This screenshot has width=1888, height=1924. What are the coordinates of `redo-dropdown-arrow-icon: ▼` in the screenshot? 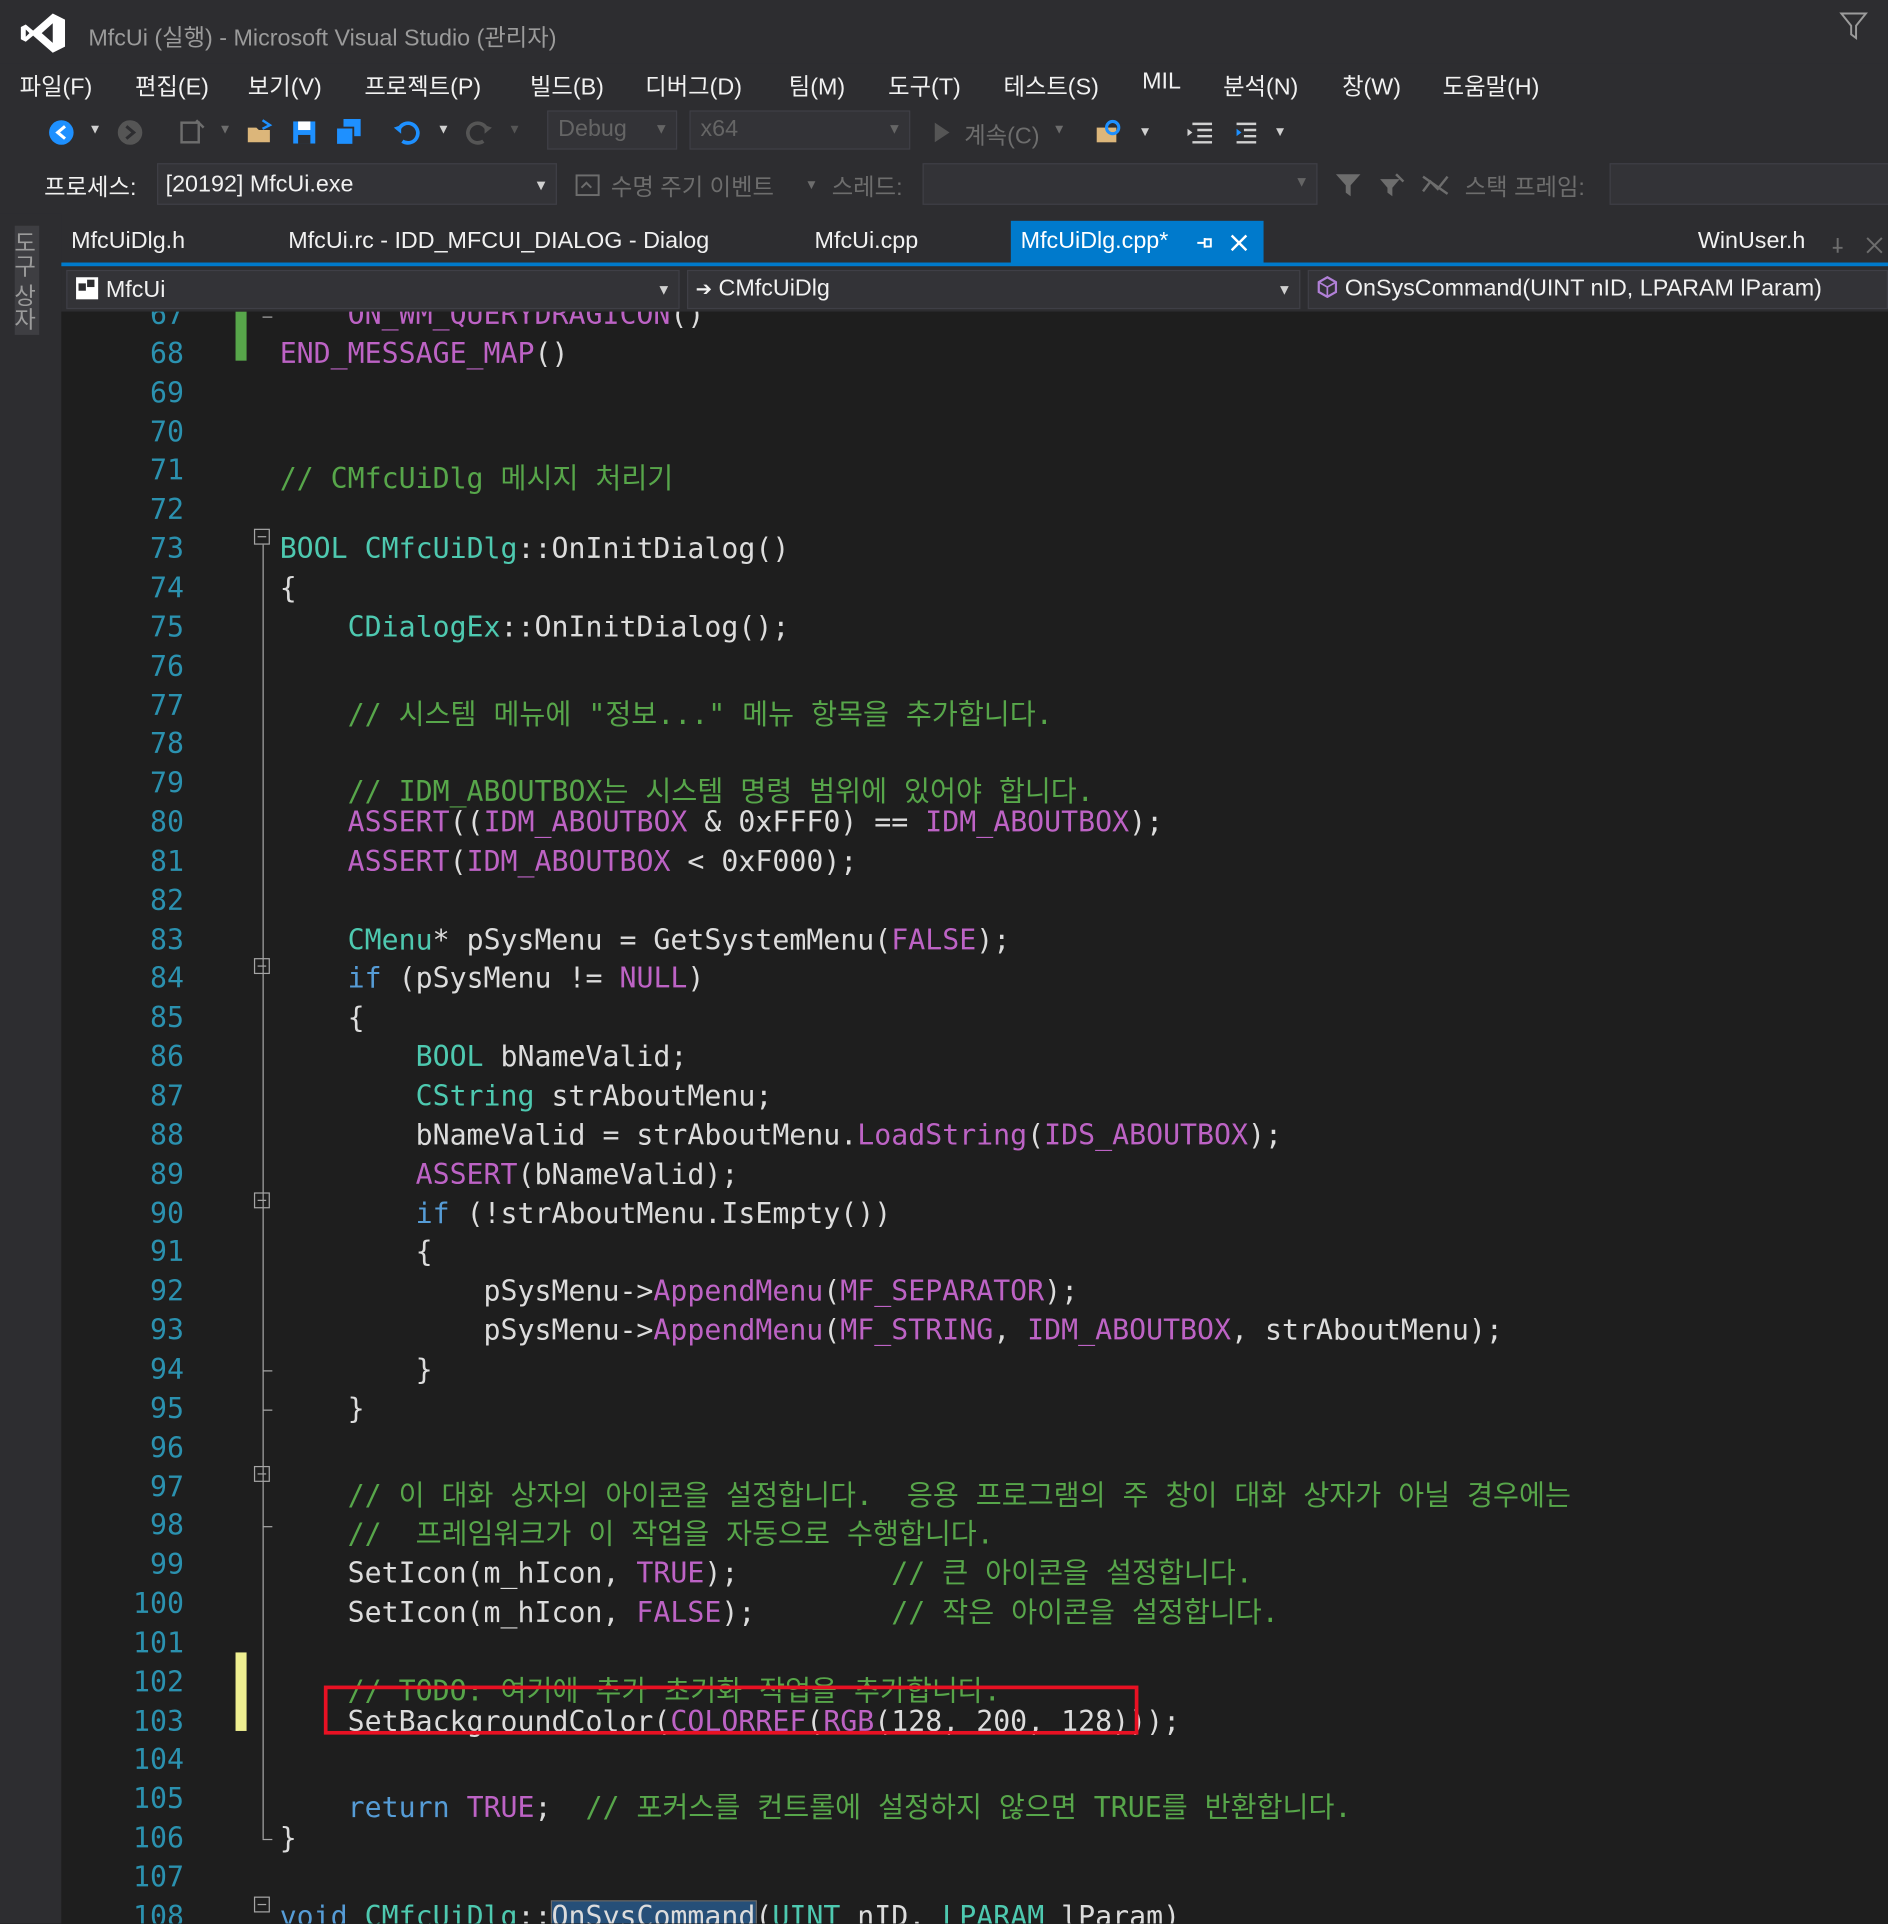 It's located at (514, 130).